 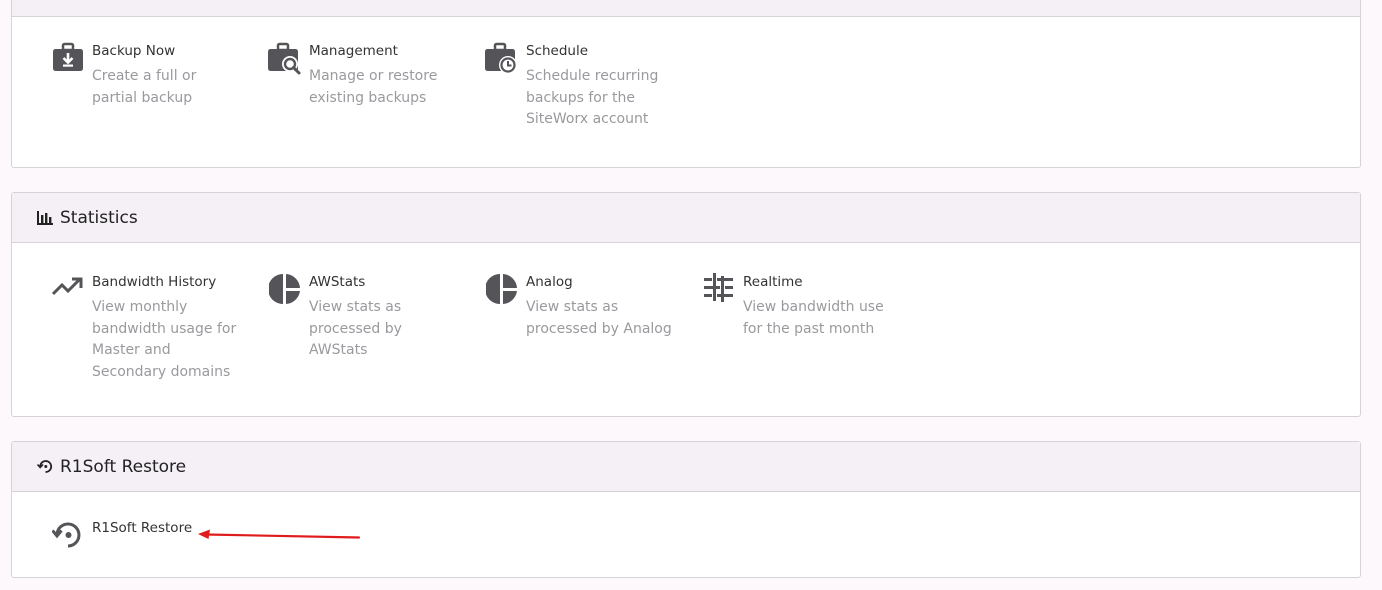 I want to click on bar-chart-icon, so click(x=45, y=218).